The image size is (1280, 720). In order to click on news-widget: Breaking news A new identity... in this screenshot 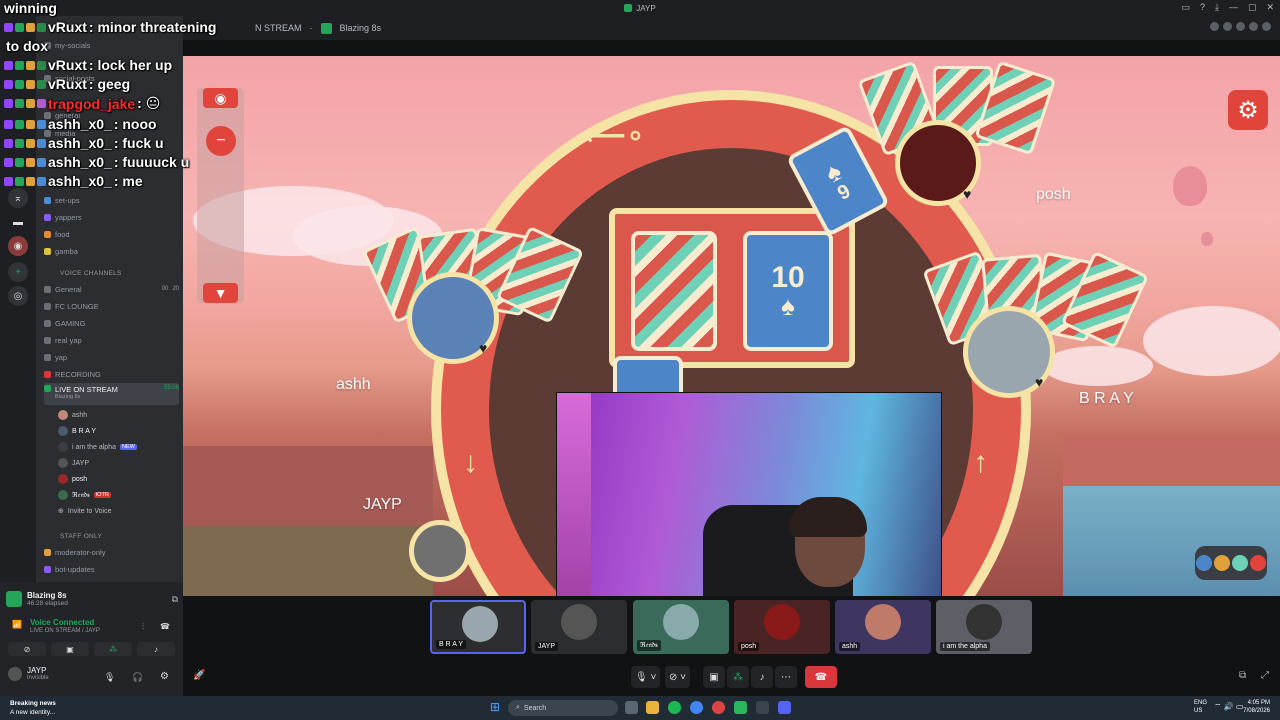, I will do `click(33, 708)`.